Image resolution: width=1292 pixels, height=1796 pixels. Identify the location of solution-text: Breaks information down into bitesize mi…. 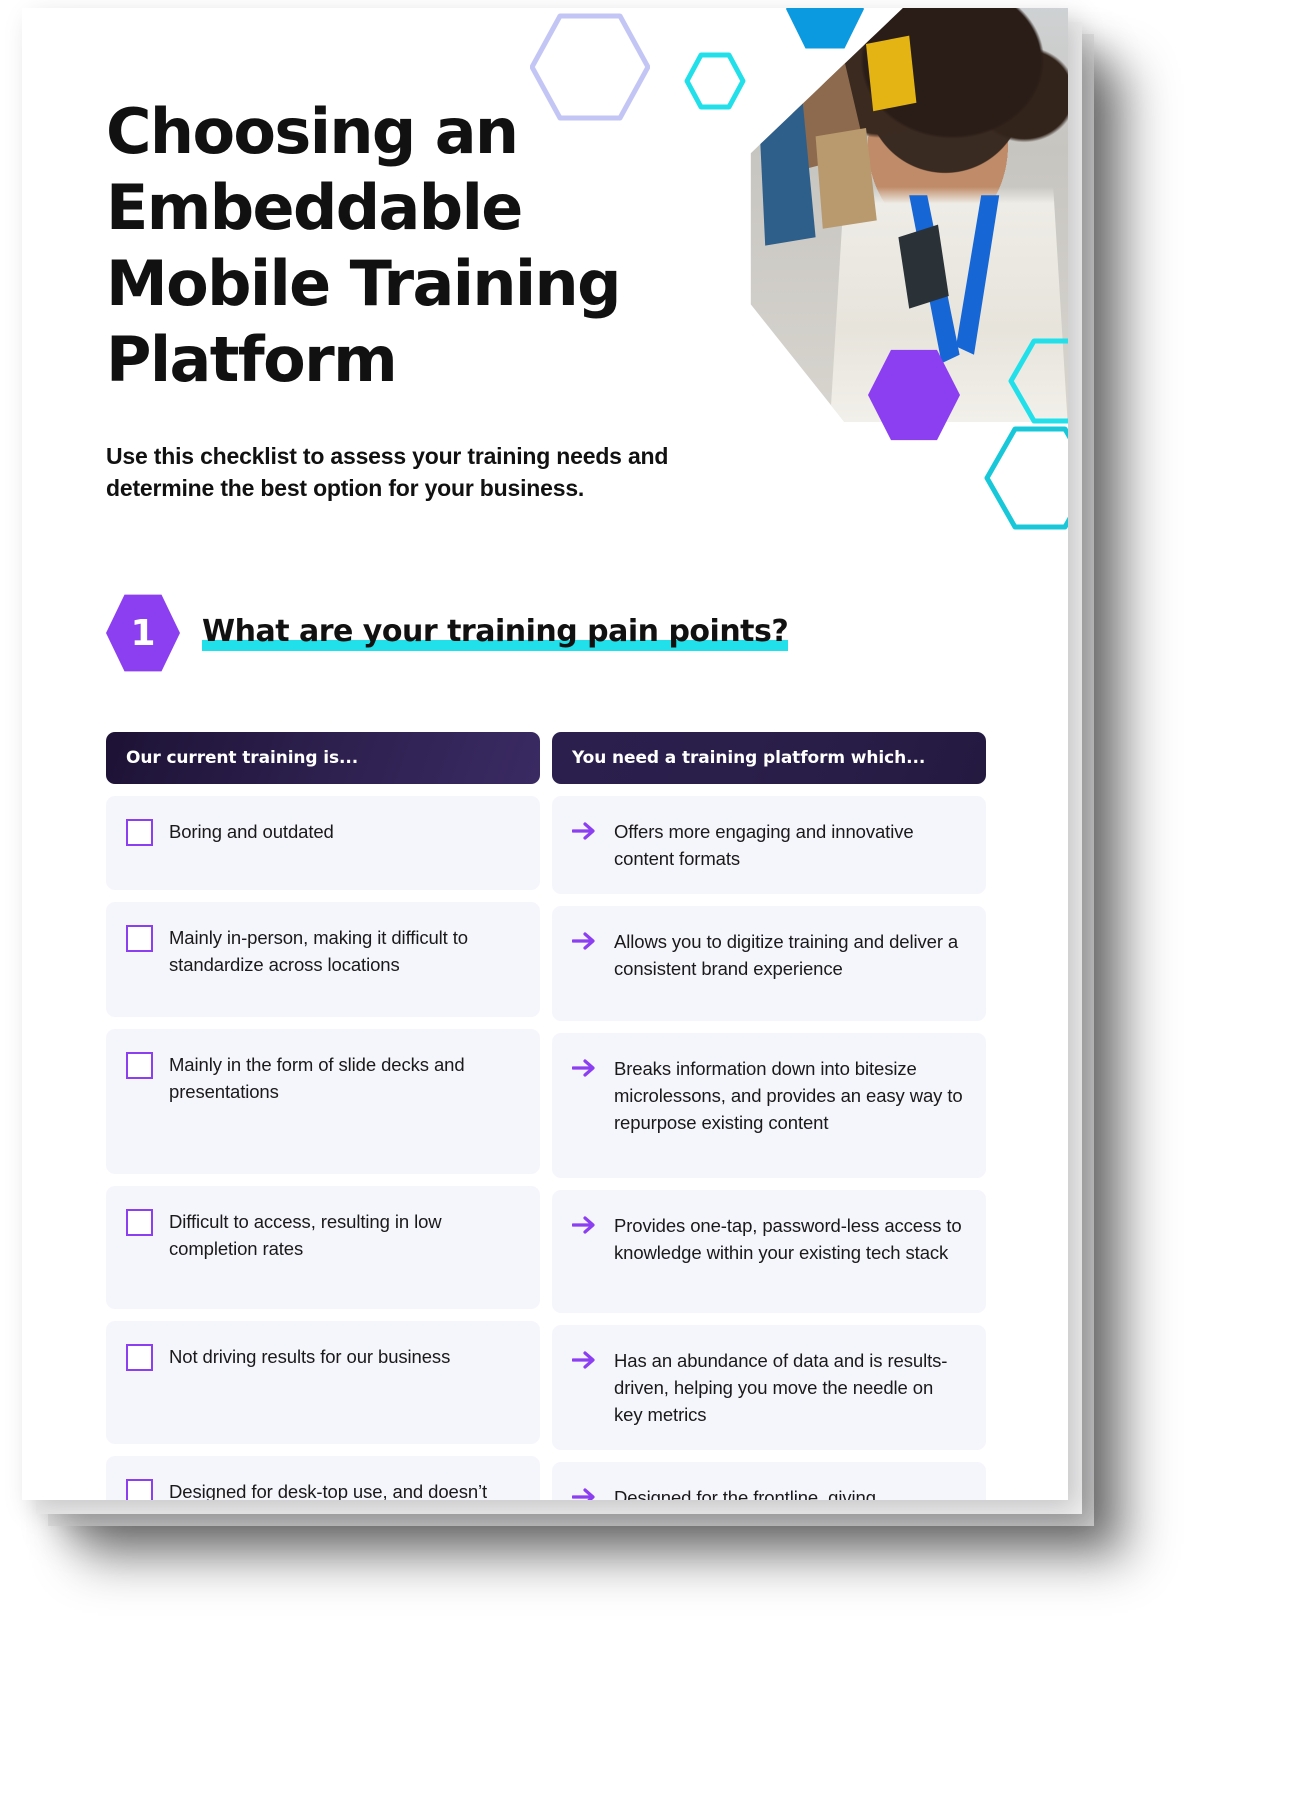
(788, 1095).